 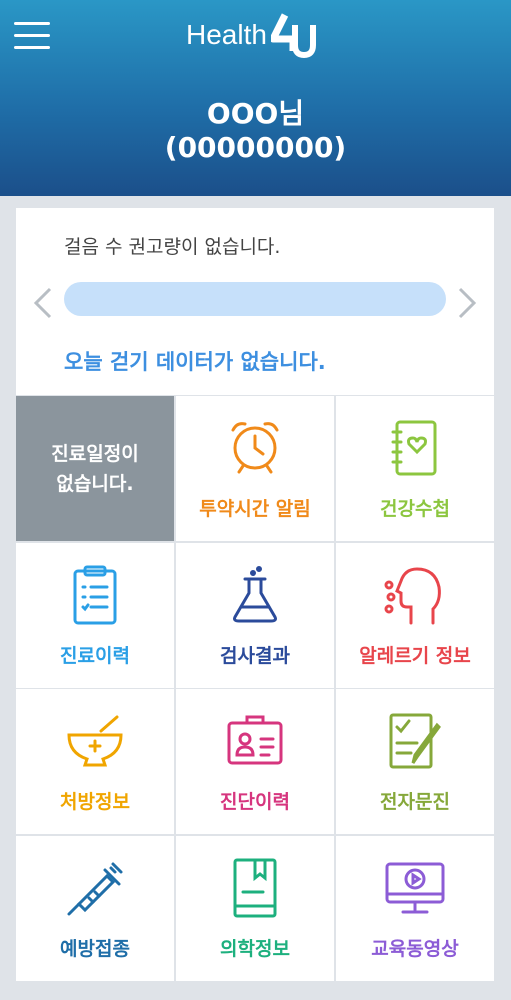 I want to click on medical-book-icon, so click(x=255, y=888).